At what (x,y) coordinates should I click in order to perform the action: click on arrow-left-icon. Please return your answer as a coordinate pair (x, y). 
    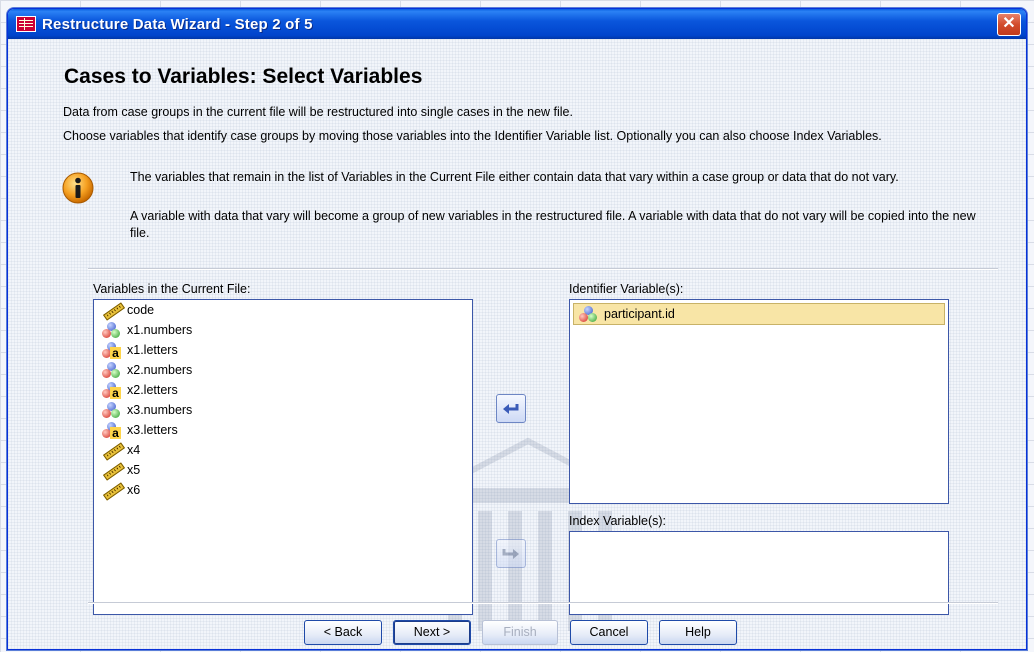
    Looking at the image, I should click on (511, 408).